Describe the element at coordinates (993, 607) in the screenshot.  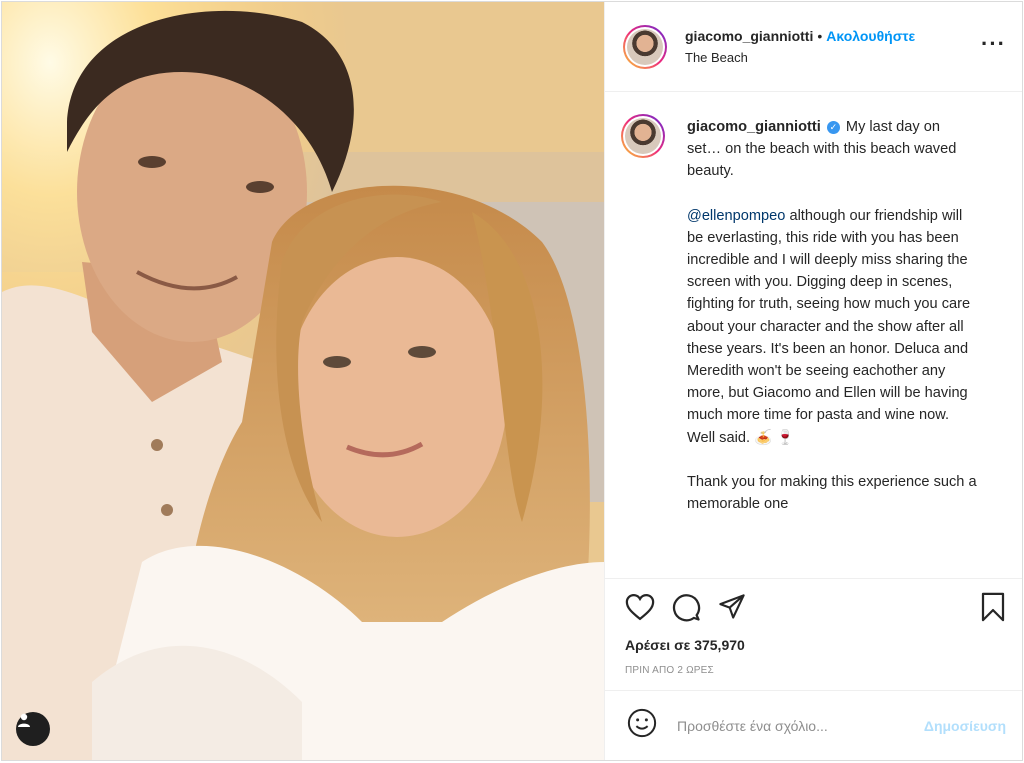
I see `bookmark-icon` at that location.